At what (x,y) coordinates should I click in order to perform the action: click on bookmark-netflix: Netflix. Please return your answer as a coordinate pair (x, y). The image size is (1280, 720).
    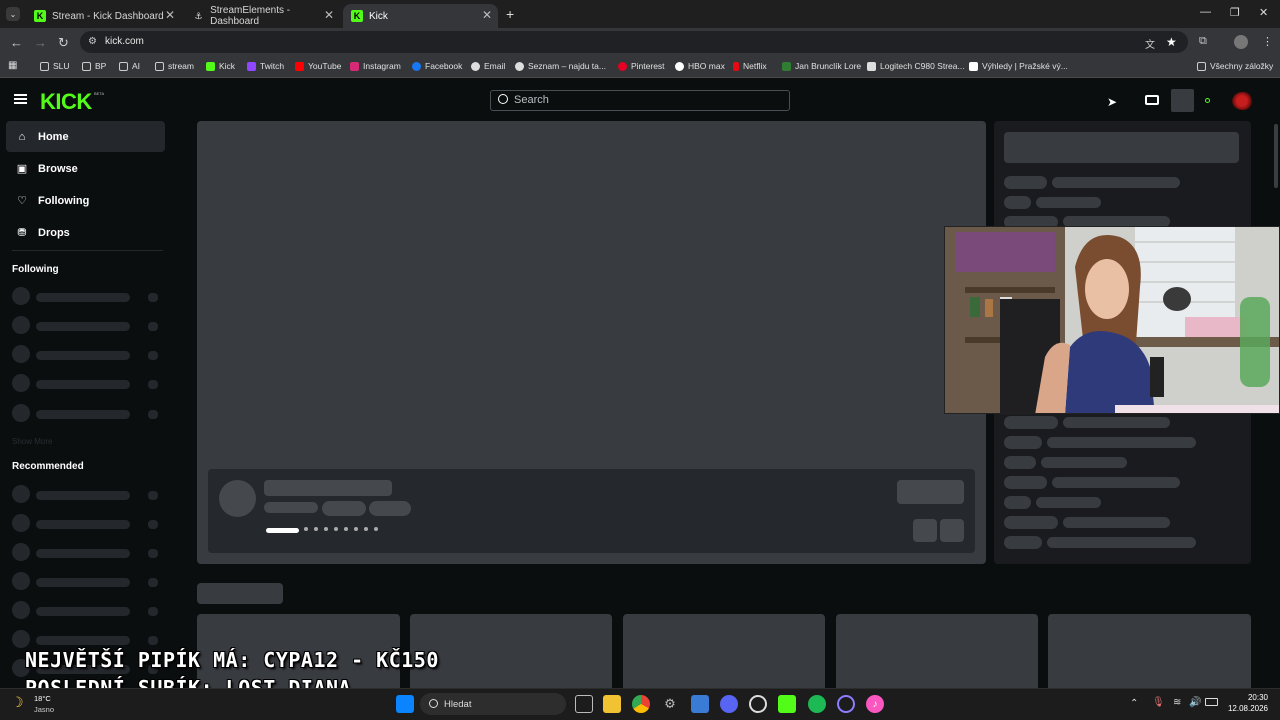
    Looking at the image, I should click on (750, 66).